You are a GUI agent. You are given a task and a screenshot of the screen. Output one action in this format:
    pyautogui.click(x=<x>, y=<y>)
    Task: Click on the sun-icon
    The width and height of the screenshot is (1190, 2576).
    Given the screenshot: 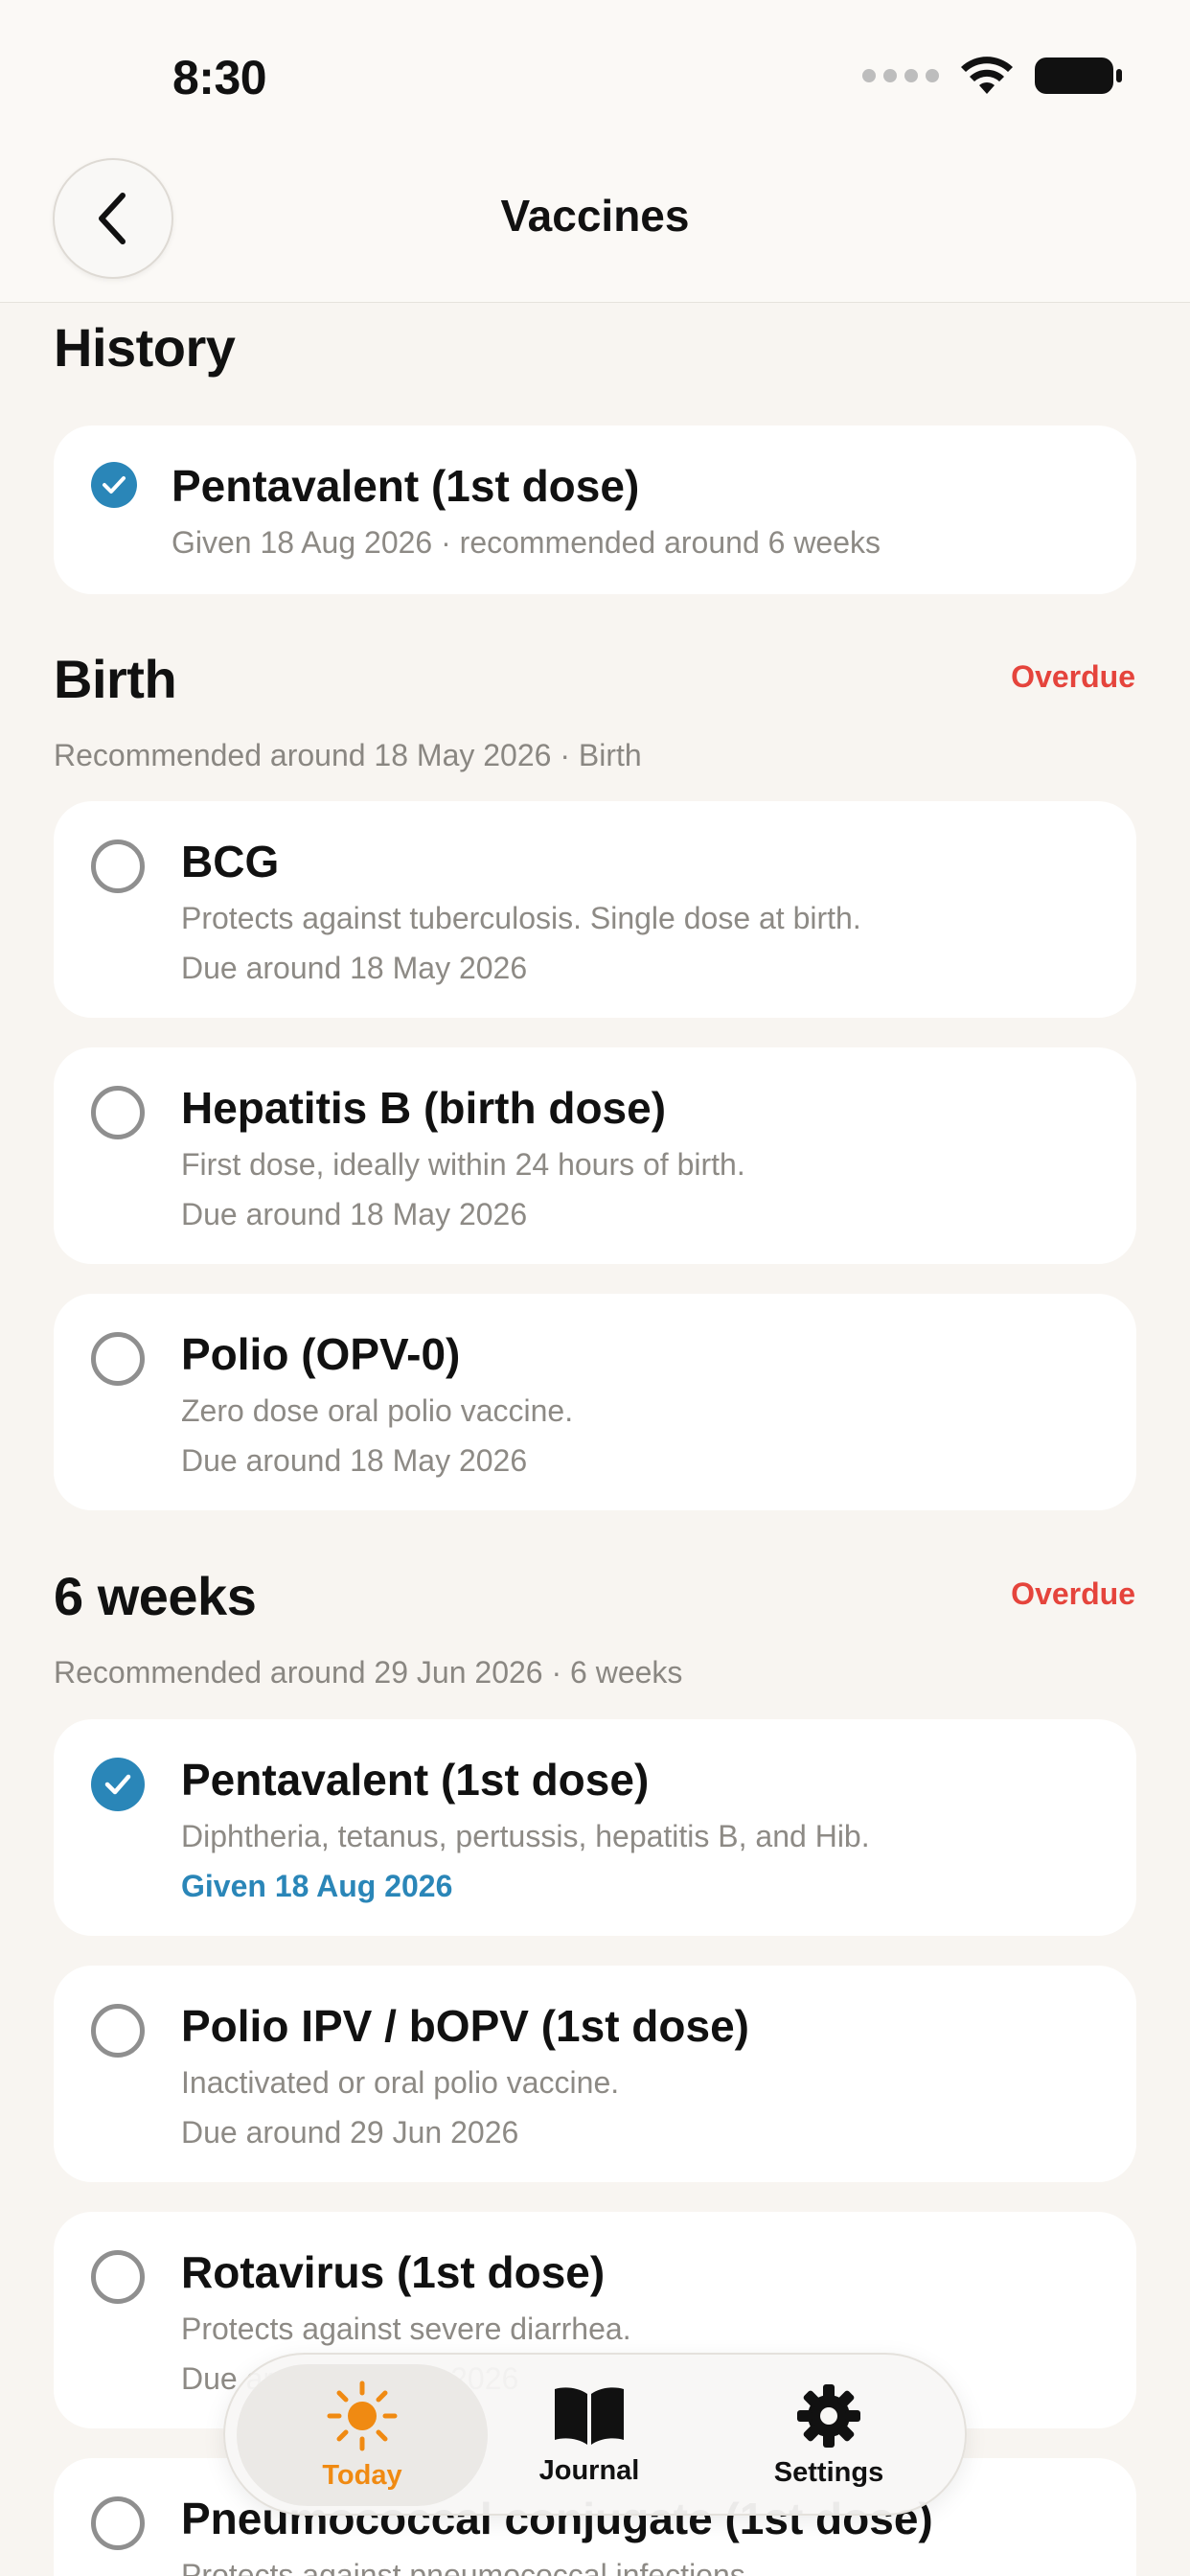 What is the action you would take?
    pyautogui.click(x=363, y=2415)
    